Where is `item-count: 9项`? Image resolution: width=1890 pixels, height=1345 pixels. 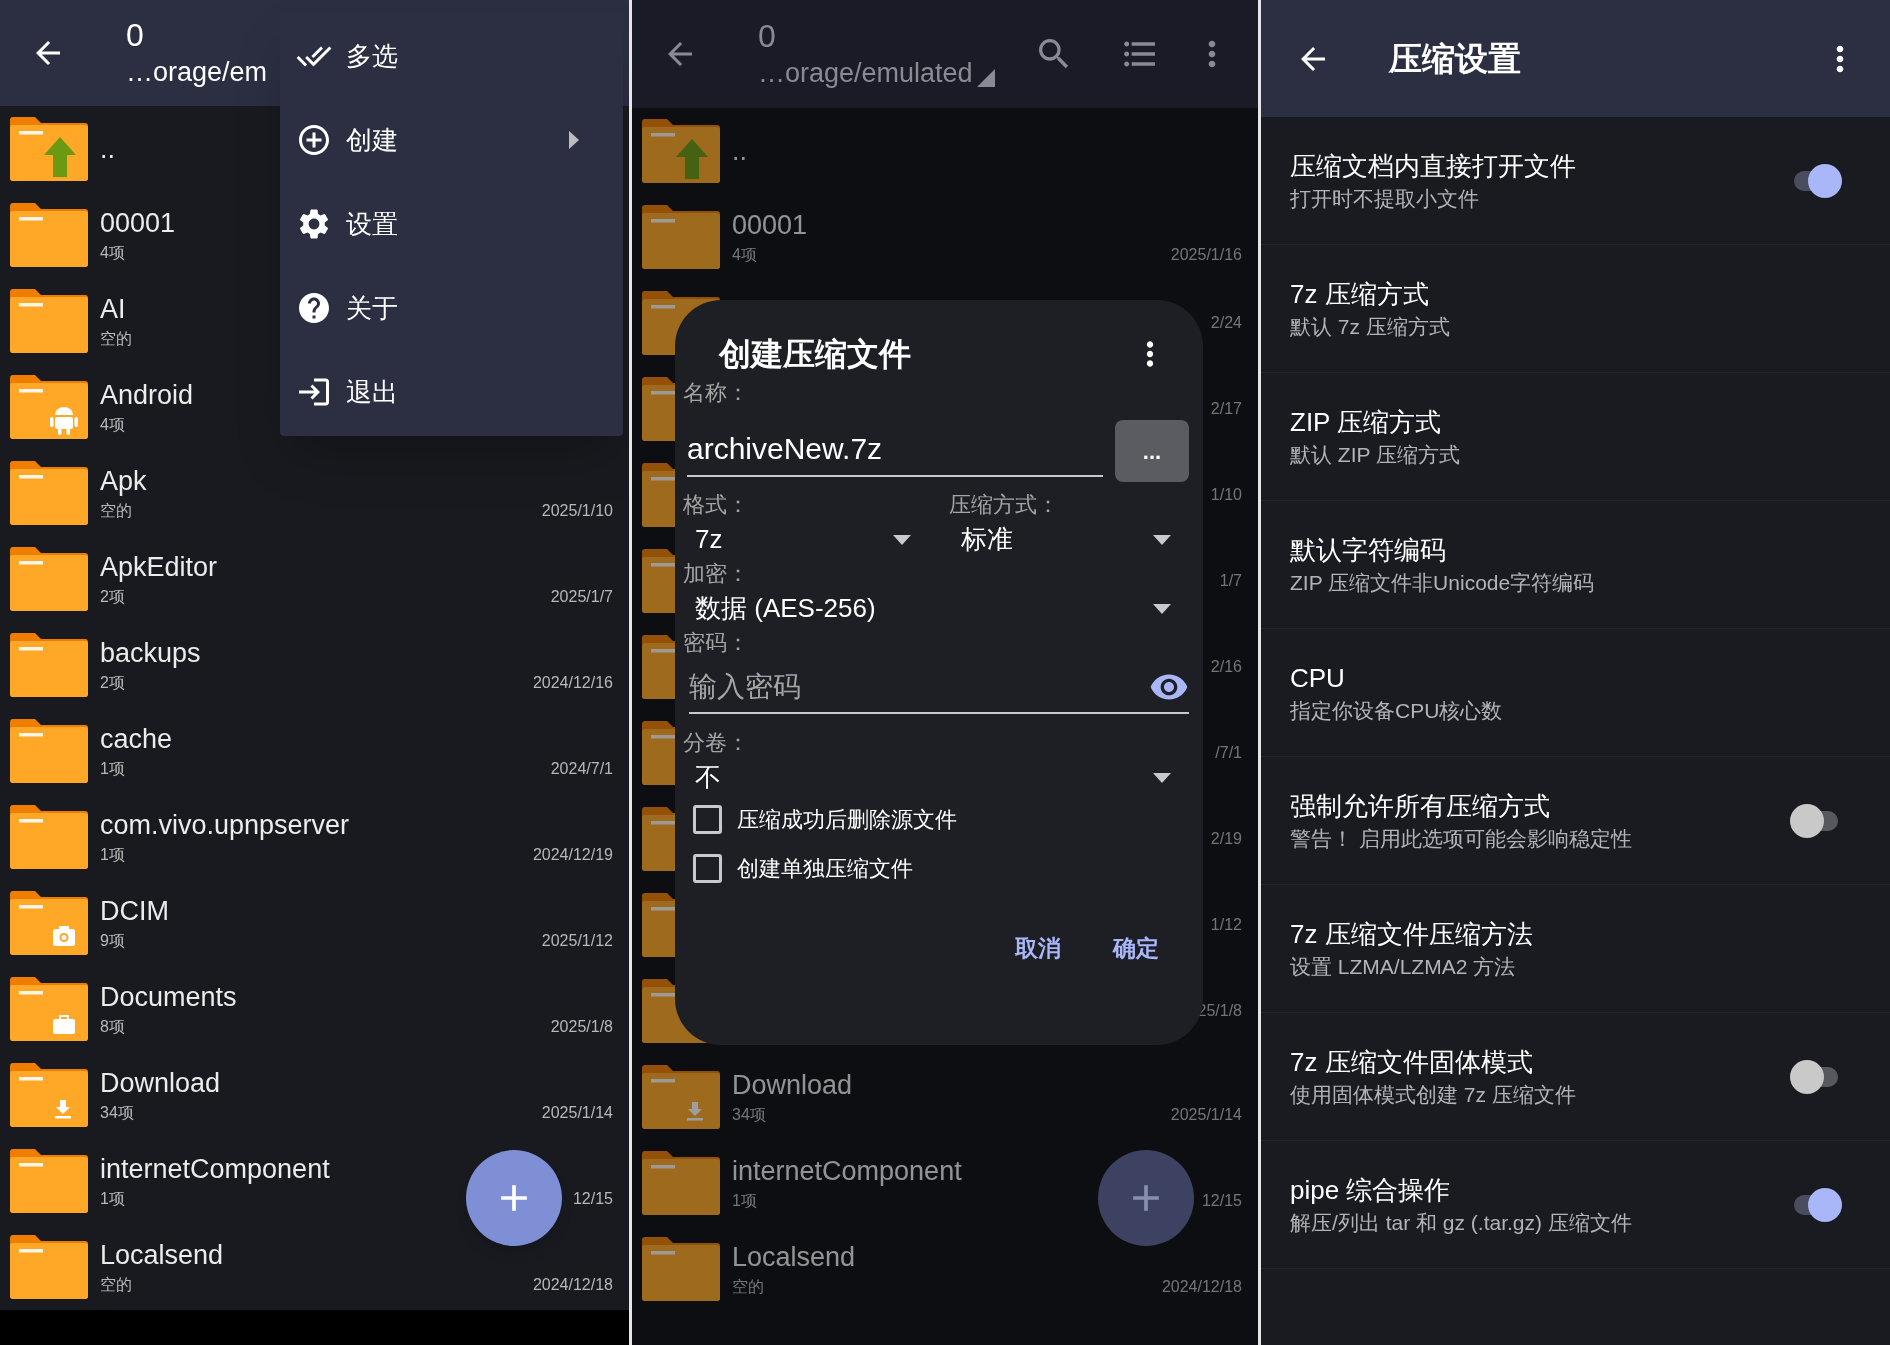
item-count: 9项 is located at coordinates (112, 941).